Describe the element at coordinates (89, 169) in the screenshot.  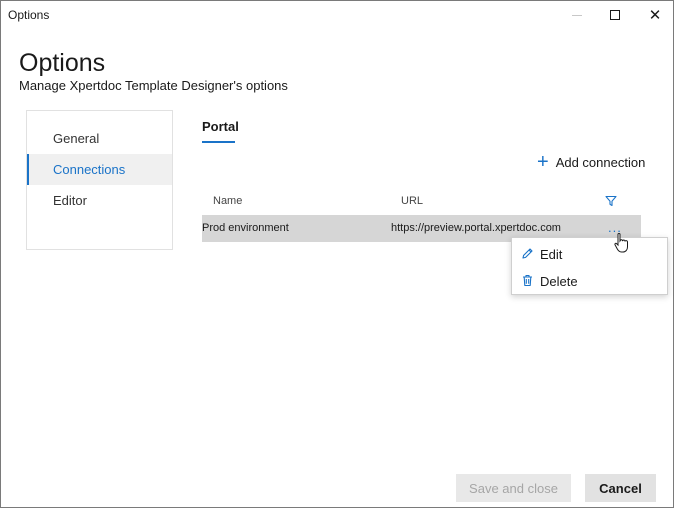
I see `nav-item-label: Connections` at that location.